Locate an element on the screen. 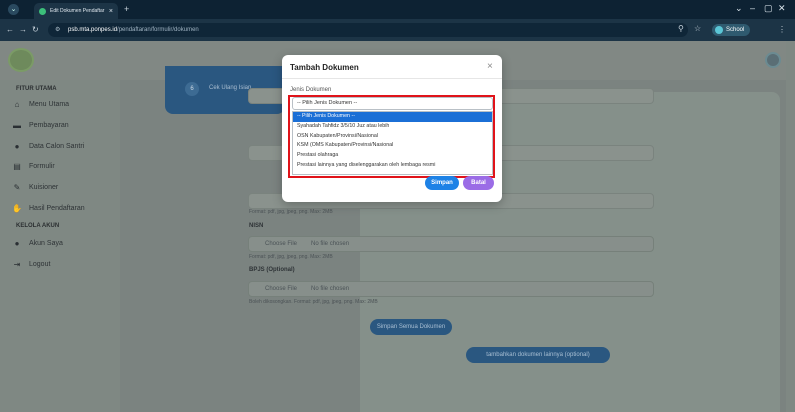  app-logo is located at coordinates (21, 60).